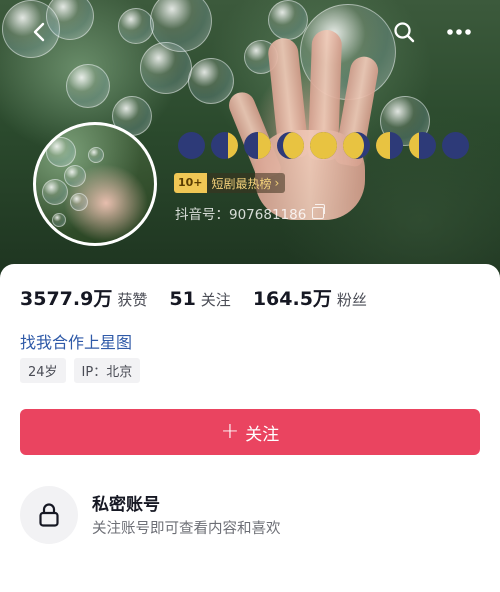 This screenshot has width=500, height=592. What do you see at coordinates (66, 299) in the screenshot?
I see `likes-count: 3577.9万` at bounding box center [66, 299].